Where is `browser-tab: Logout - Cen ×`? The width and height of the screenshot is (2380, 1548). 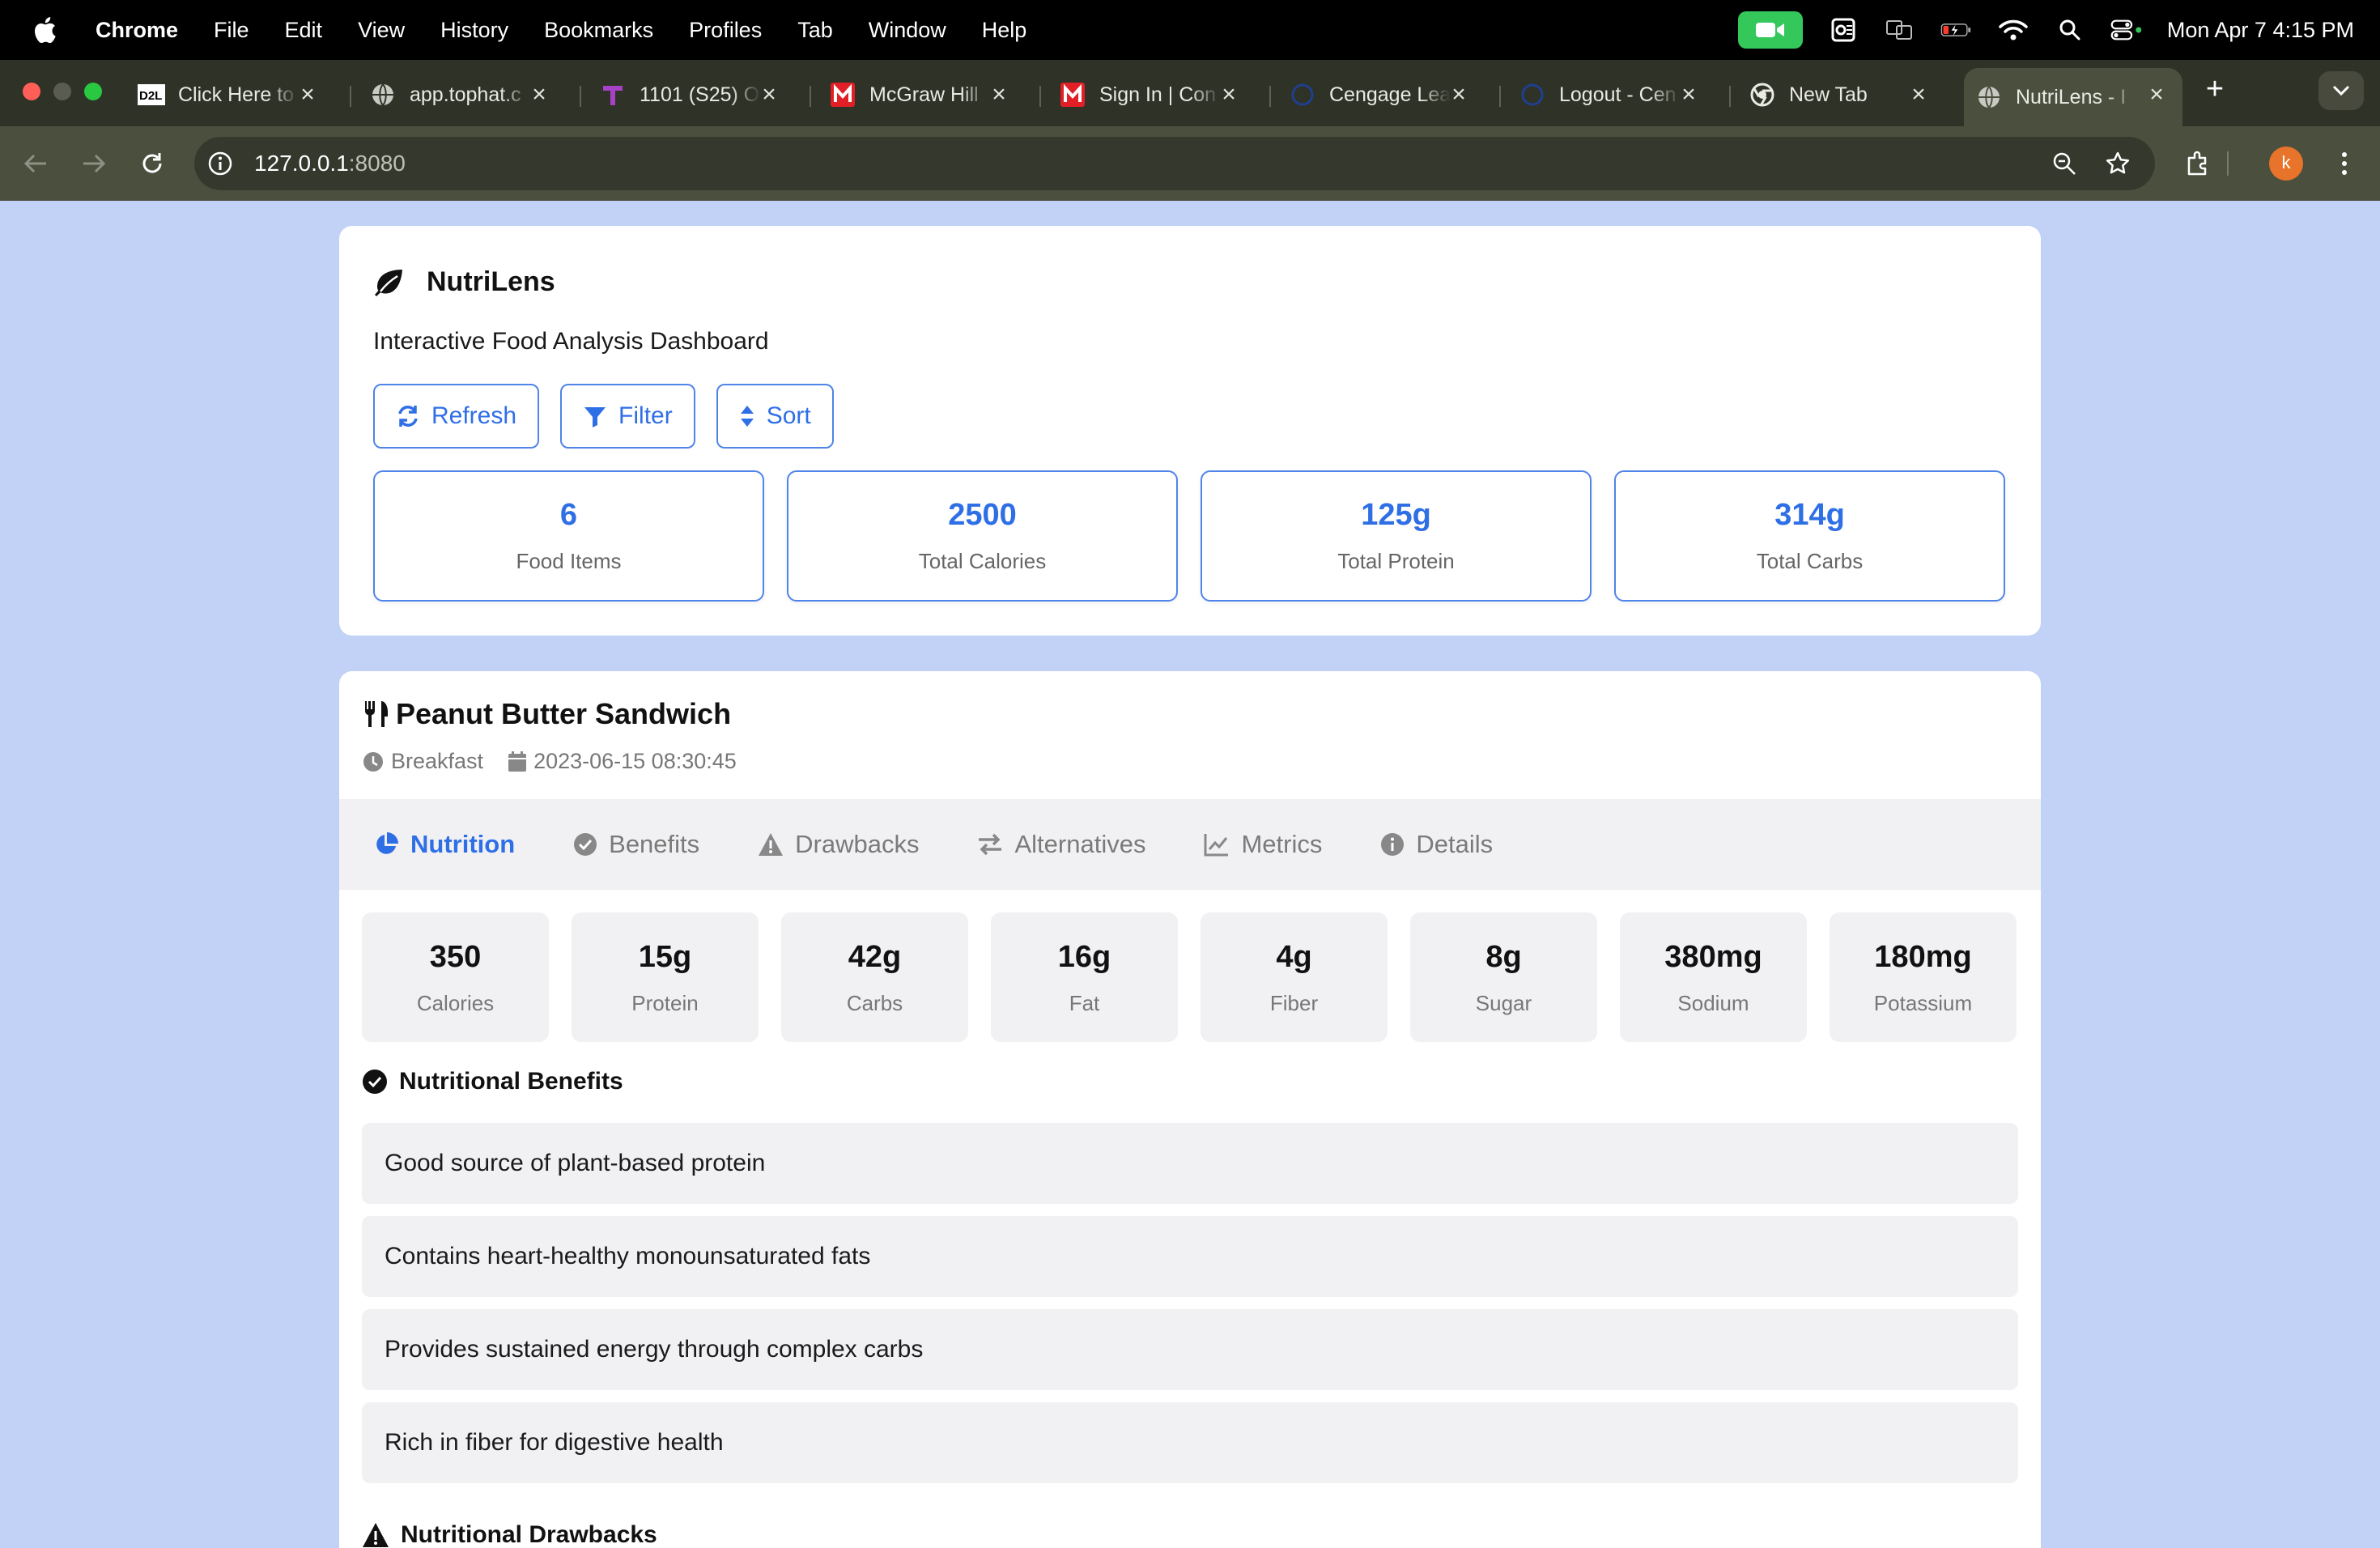
browser-tab: Logout - Cen × is located at coordinates (1611, 95).